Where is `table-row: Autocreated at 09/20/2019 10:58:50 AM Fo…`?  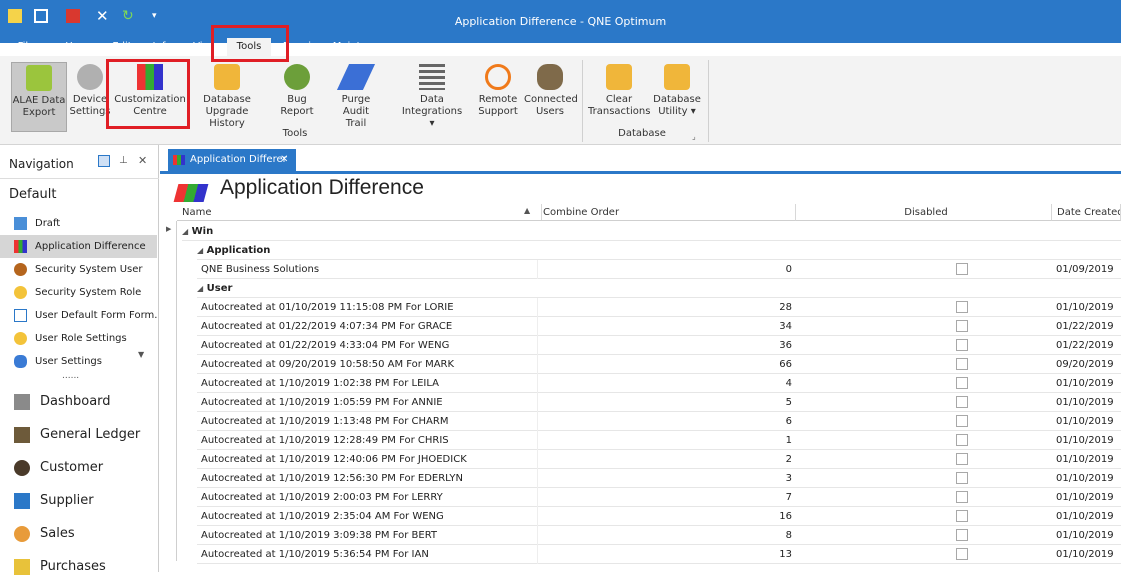
table-row: Autocreated at 09/20/2019 10:58:50 AM Fo… is located at coordinates (659, 364).